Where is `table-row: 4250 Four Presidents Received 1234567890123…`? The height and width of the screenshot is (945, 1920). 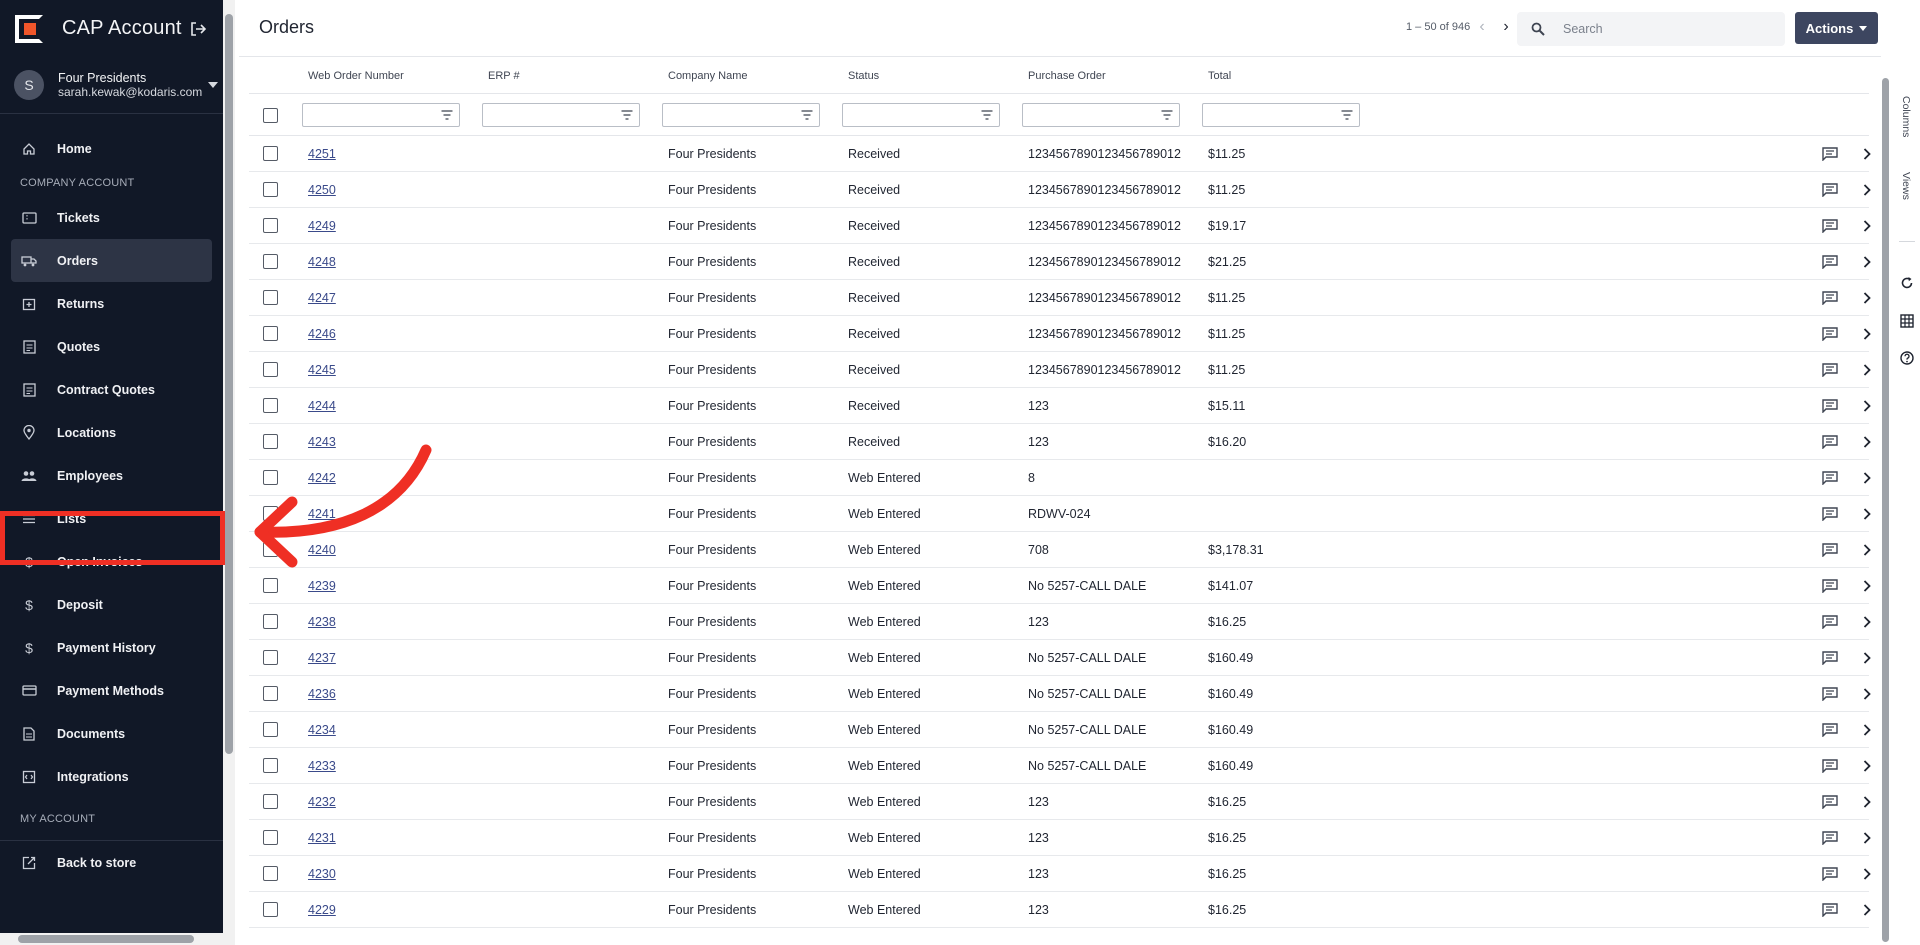
table-row: 4250 Four Presidents Received 1234567890123… is located at coordinates (1060, 190).